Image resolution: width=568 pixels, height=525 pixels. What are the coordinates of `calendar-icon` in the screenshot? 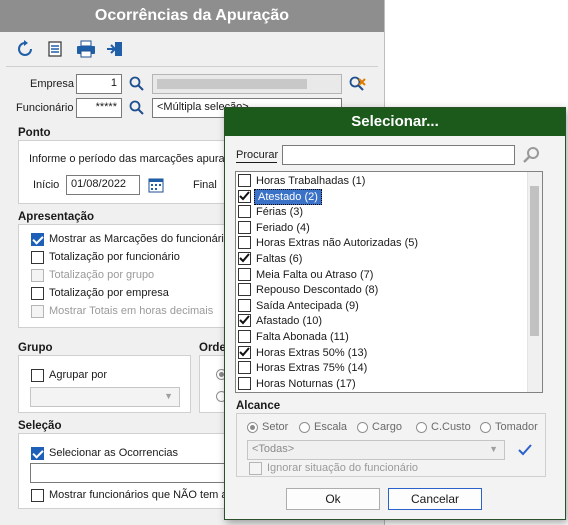 It's located at (156, 185).